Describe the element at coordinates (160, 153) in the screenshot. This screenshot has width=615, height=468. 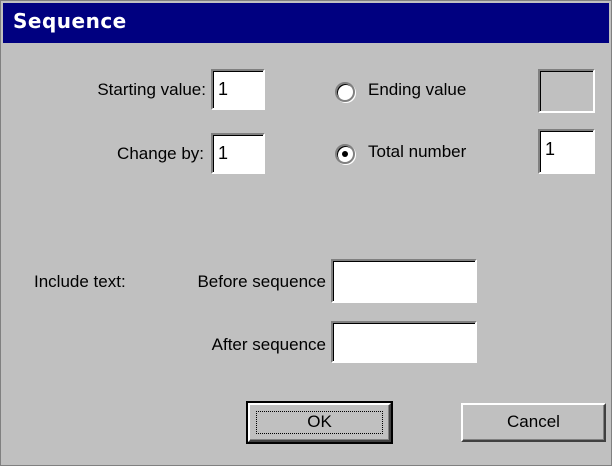
I see `change-by-label: Change by:` at that location.